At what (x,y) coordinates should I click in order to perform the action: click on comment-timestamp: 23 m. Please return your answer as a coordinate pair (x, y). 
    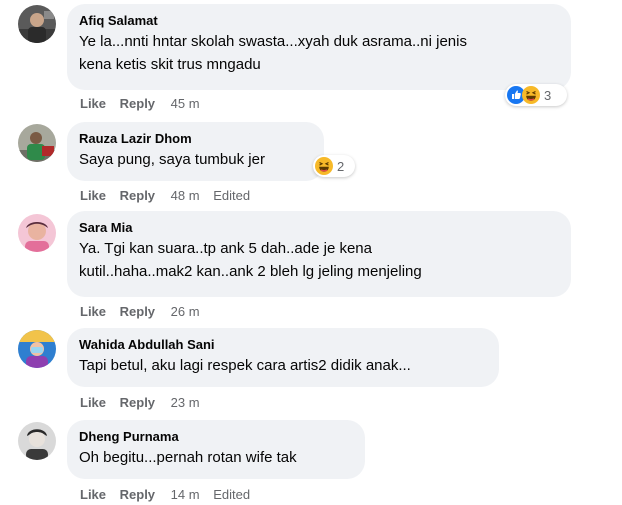
    Looking at the image, I should click on (185, 402).